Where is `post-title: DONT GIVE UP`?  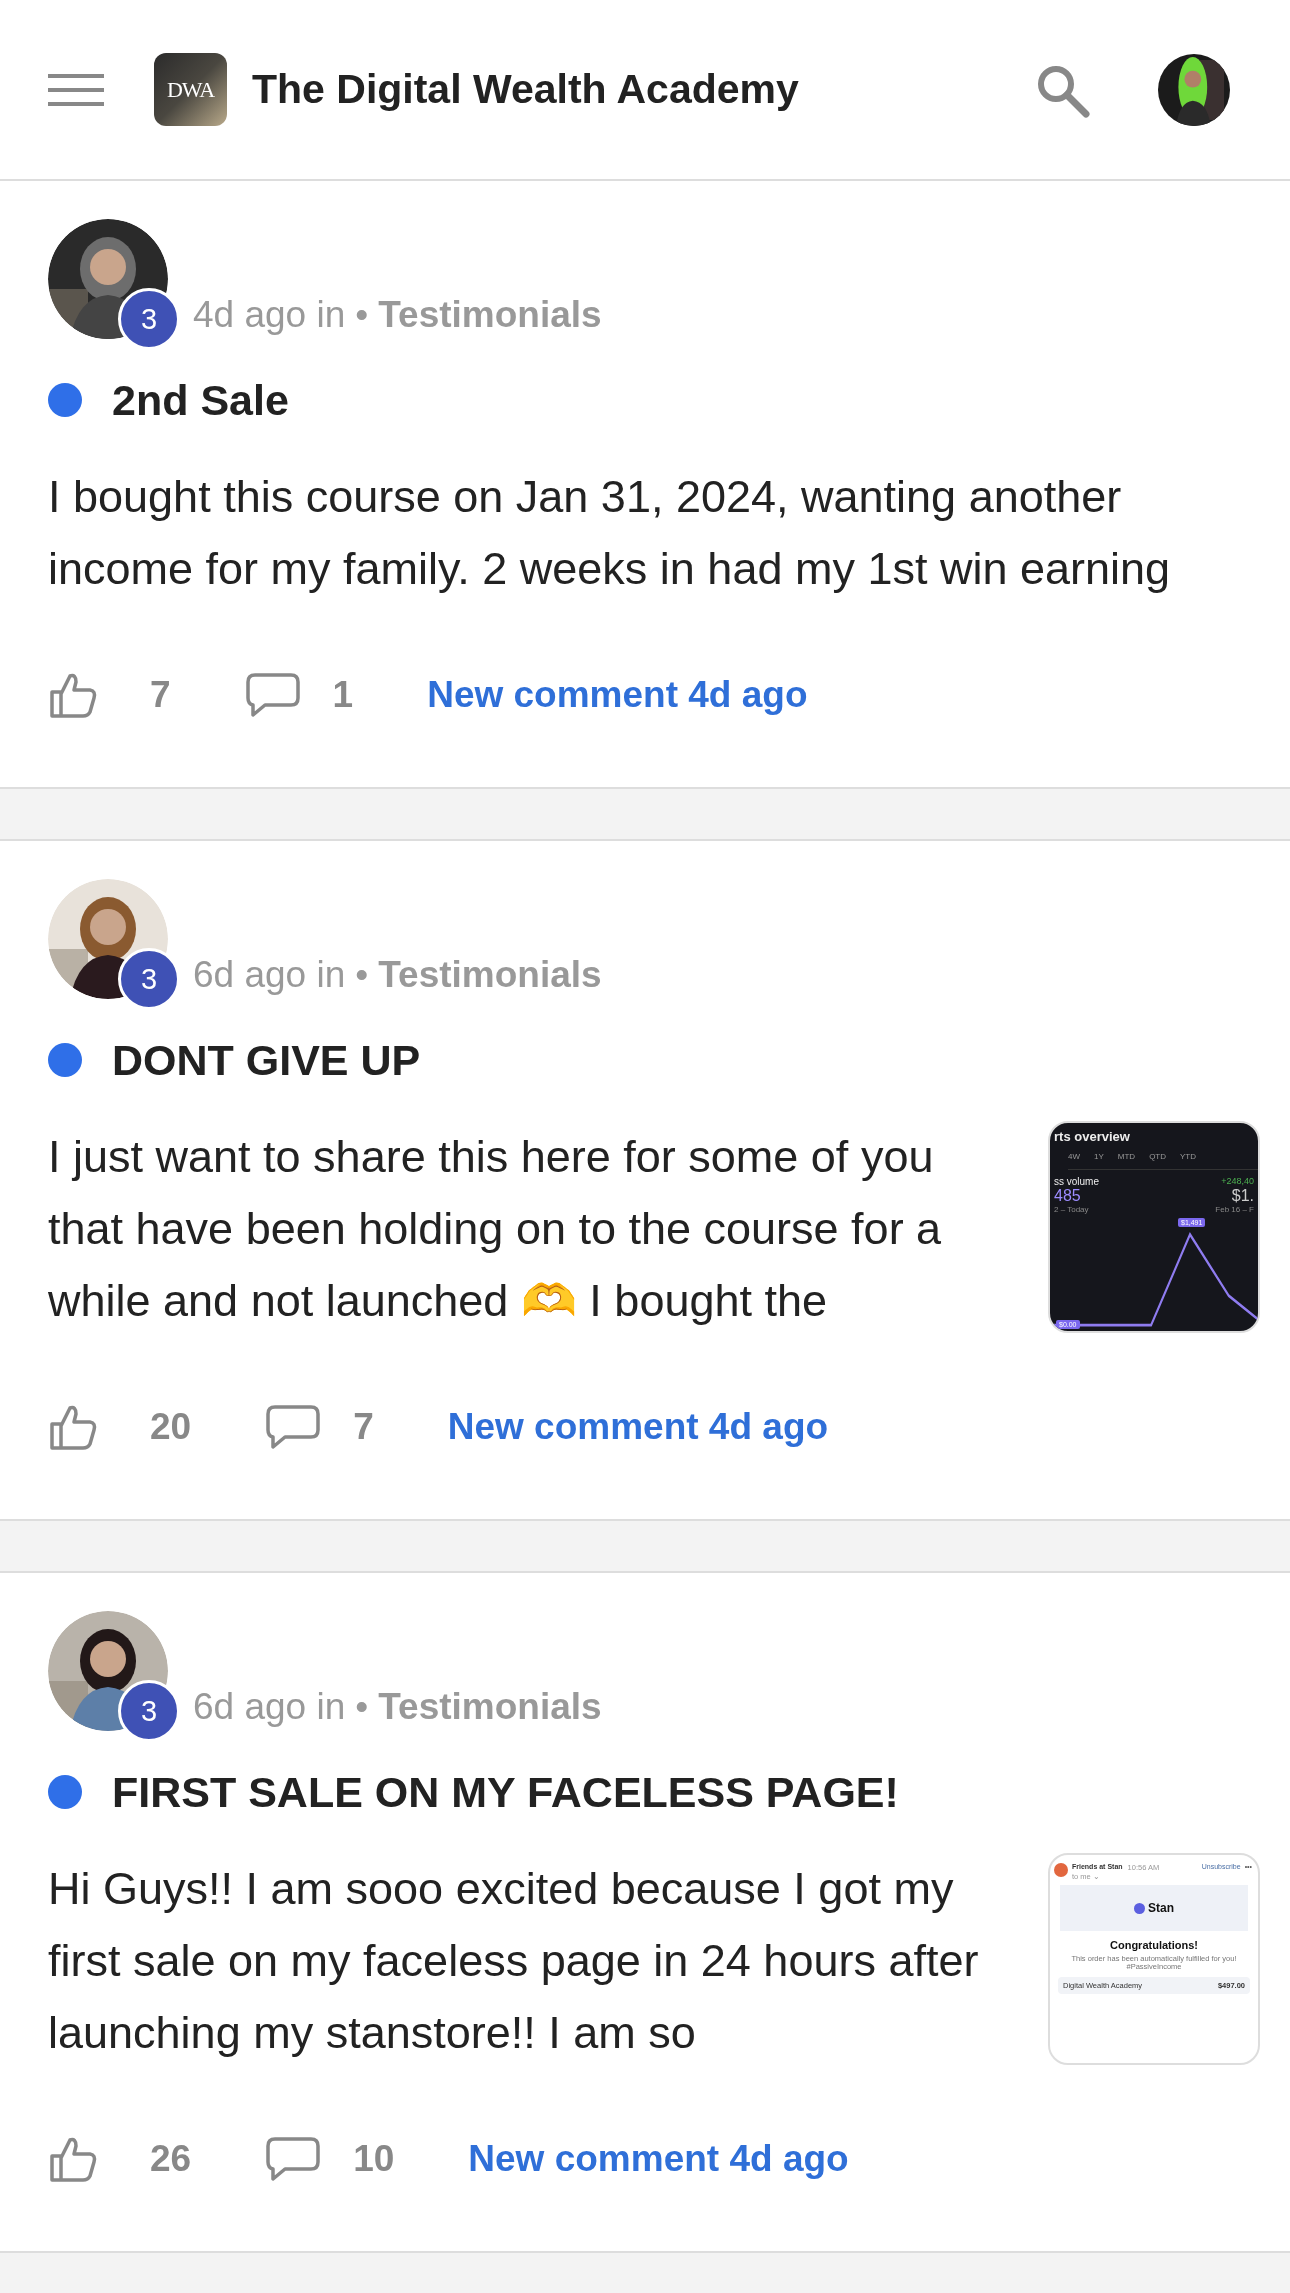
post-title: DONT GIVE UP is located at coordinates (266, 1060).